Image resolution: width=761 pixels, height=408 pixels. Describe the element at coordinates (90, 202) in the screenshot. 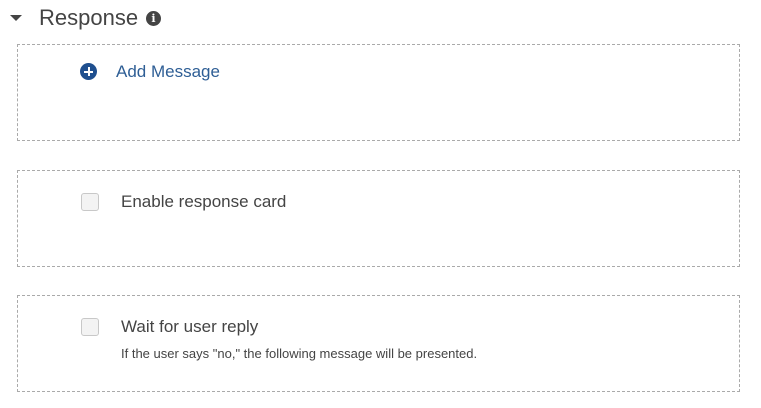

I see `enable-response-card-checkbox` at that location.